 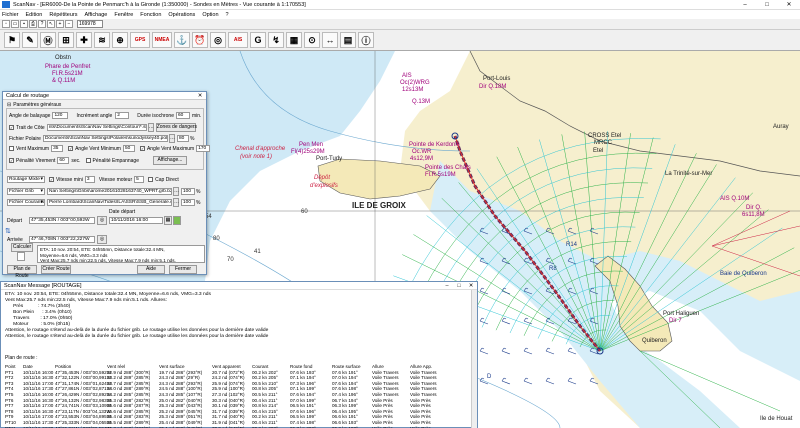 I want to click on duree-isochrone-label: Durée isochrone, so click(x=155, y=115).